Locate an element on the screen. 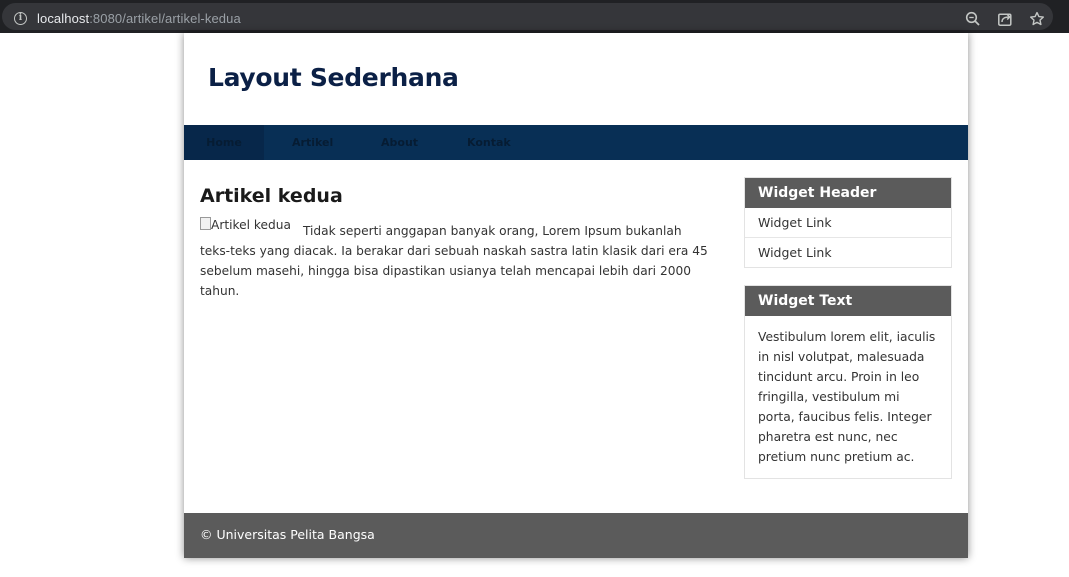 The width and height of the screenshot is (1069, 577). footer-copyright: © Universitas Pelita Bangsa is located at coordinates (287, 534).